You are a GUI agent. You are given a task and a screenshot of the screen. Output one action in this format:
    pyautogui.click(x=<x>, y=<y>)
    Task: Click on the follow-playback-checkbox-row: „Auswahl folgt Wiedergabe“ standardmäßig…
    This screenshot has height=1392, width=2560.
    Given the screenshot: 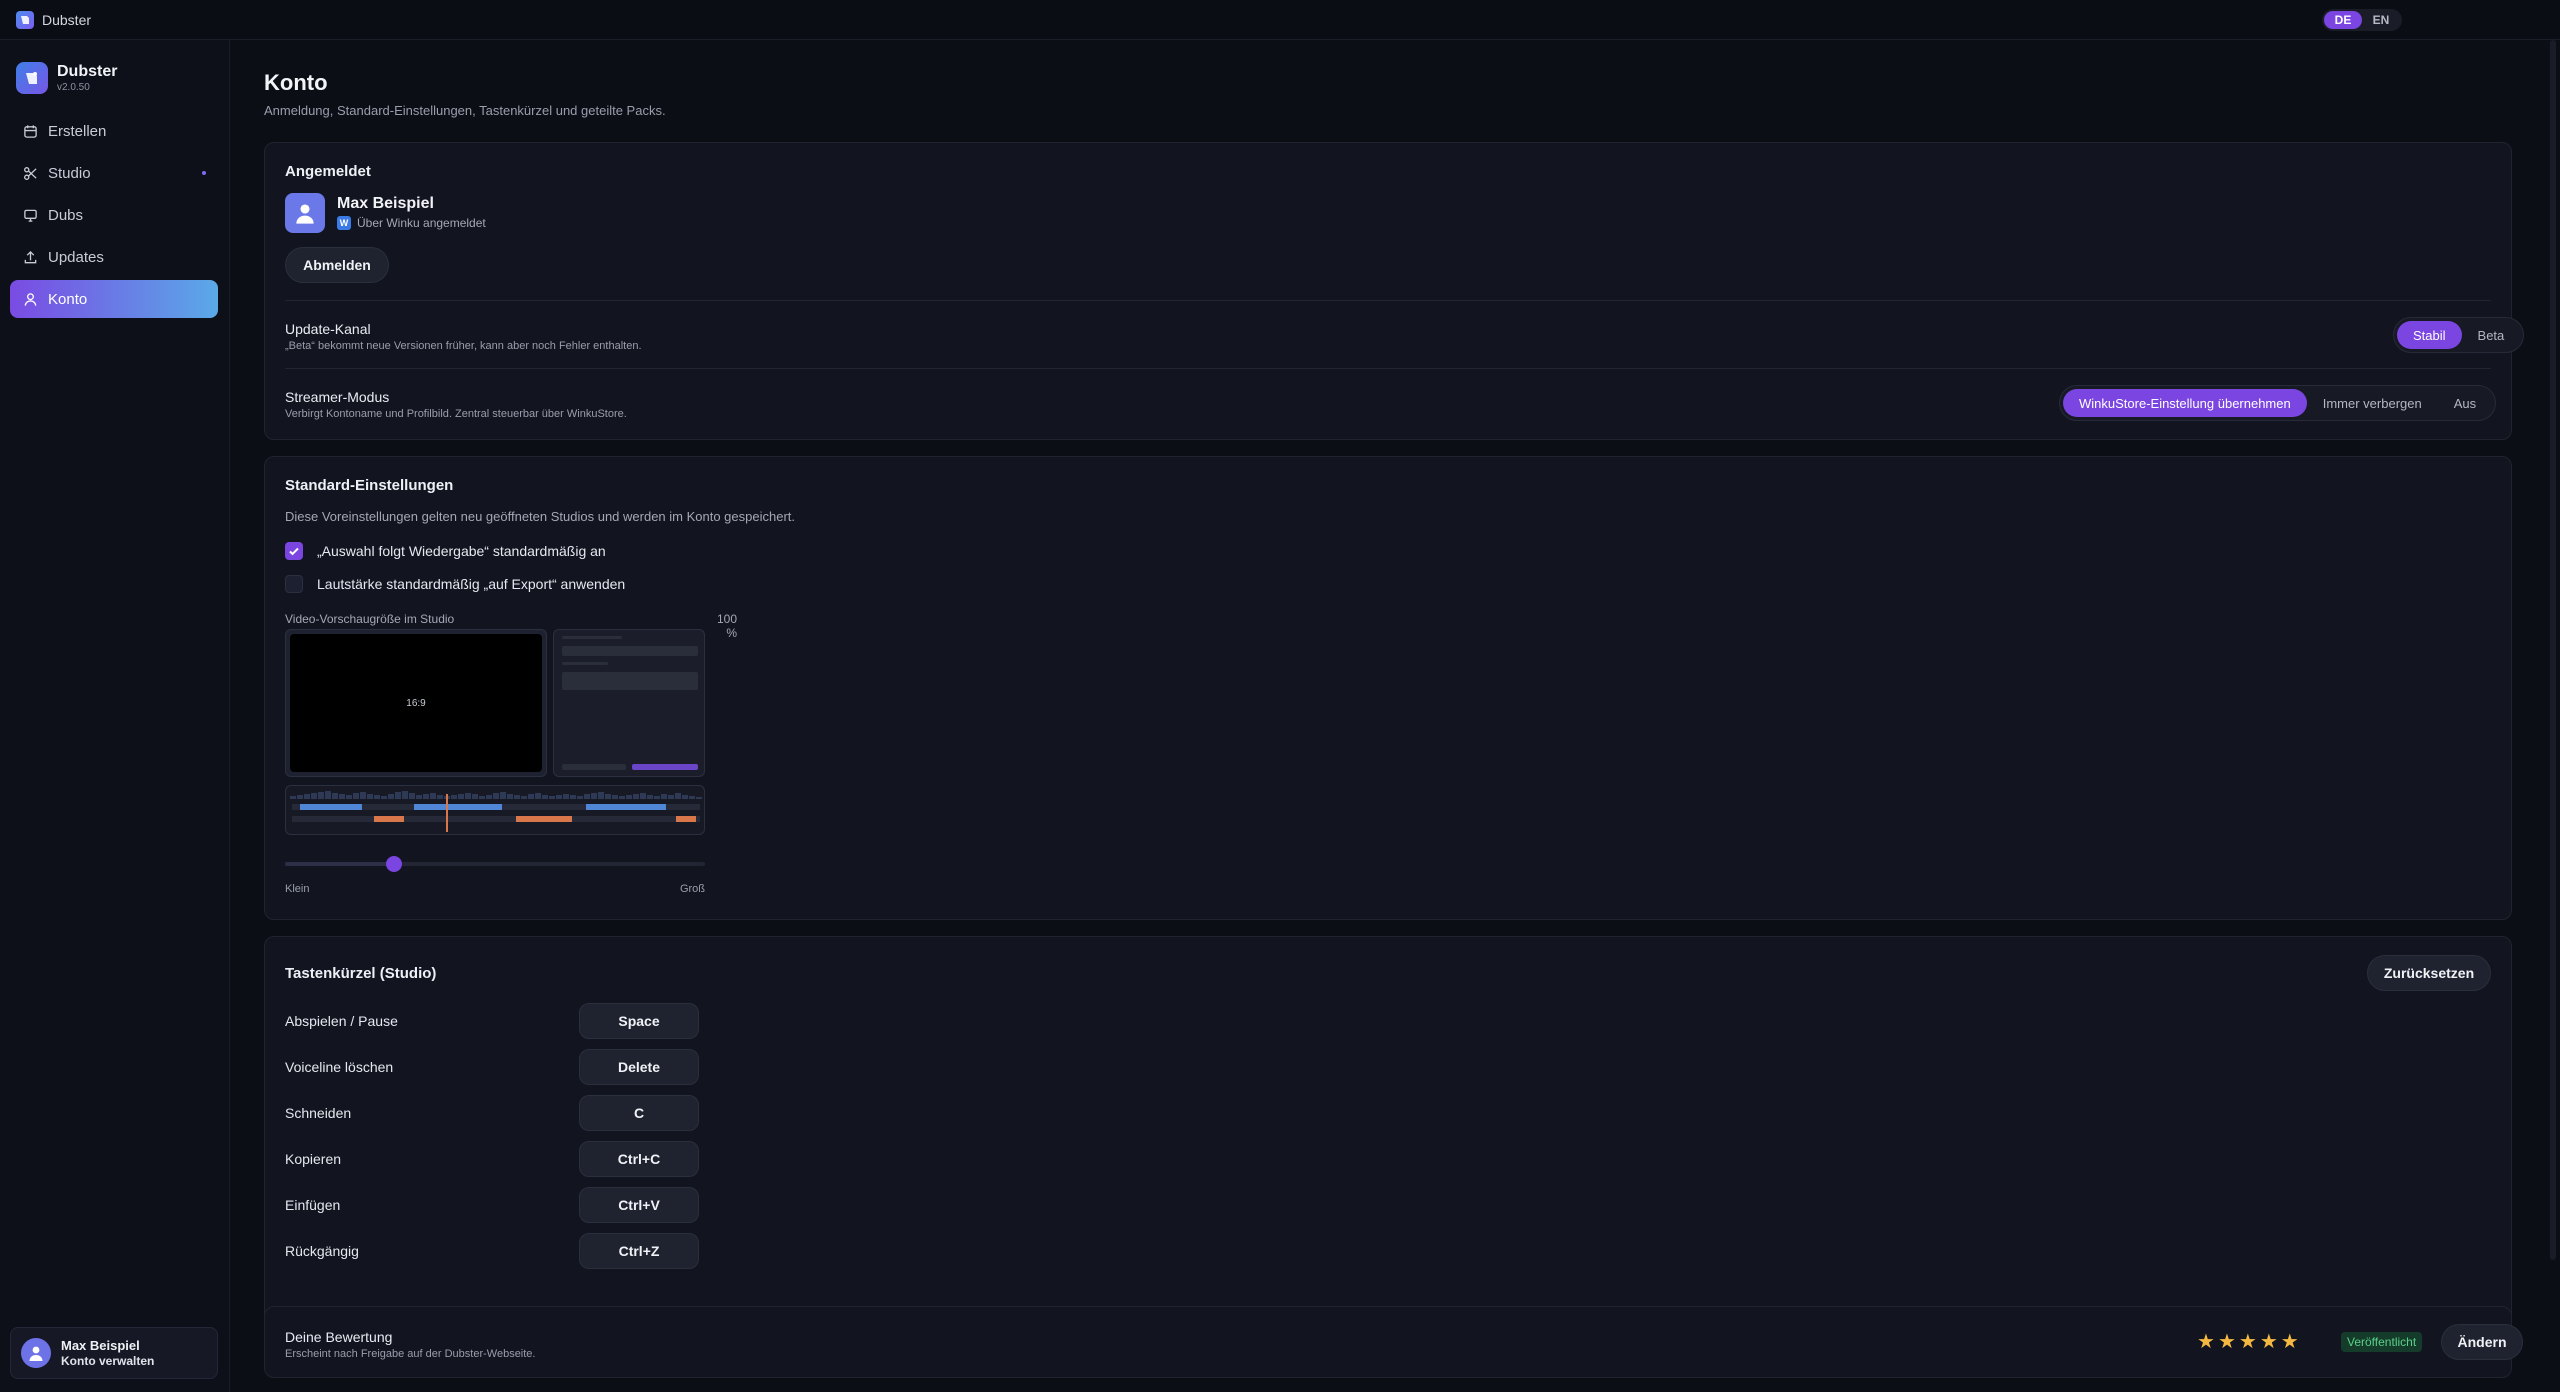 What is the action you would take?
    pyautogui.click(x=445, y=551)
    